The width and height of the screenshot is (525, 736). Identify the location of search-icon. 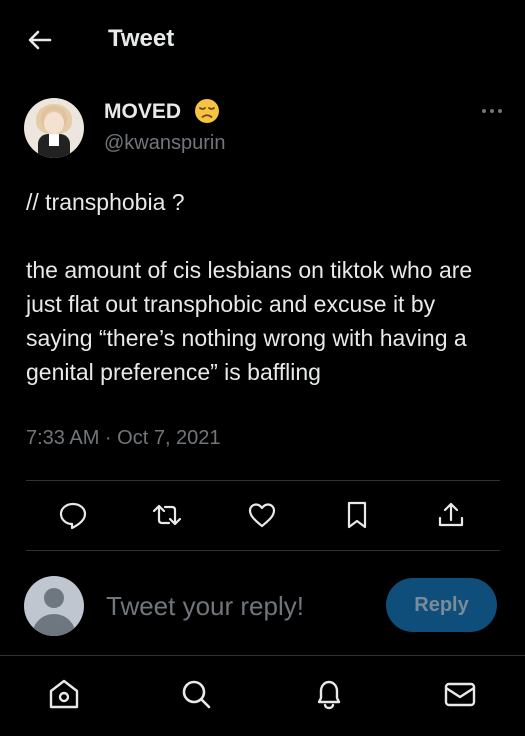
(196, 694).